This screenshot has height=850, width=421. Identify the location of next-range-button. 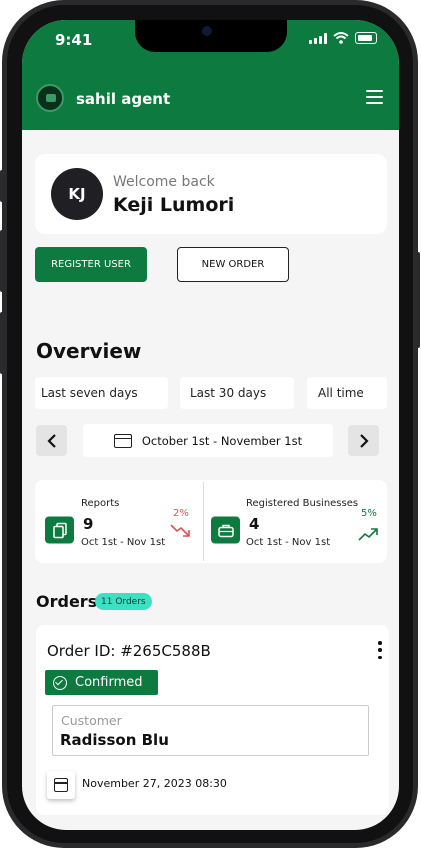
(363, 440).